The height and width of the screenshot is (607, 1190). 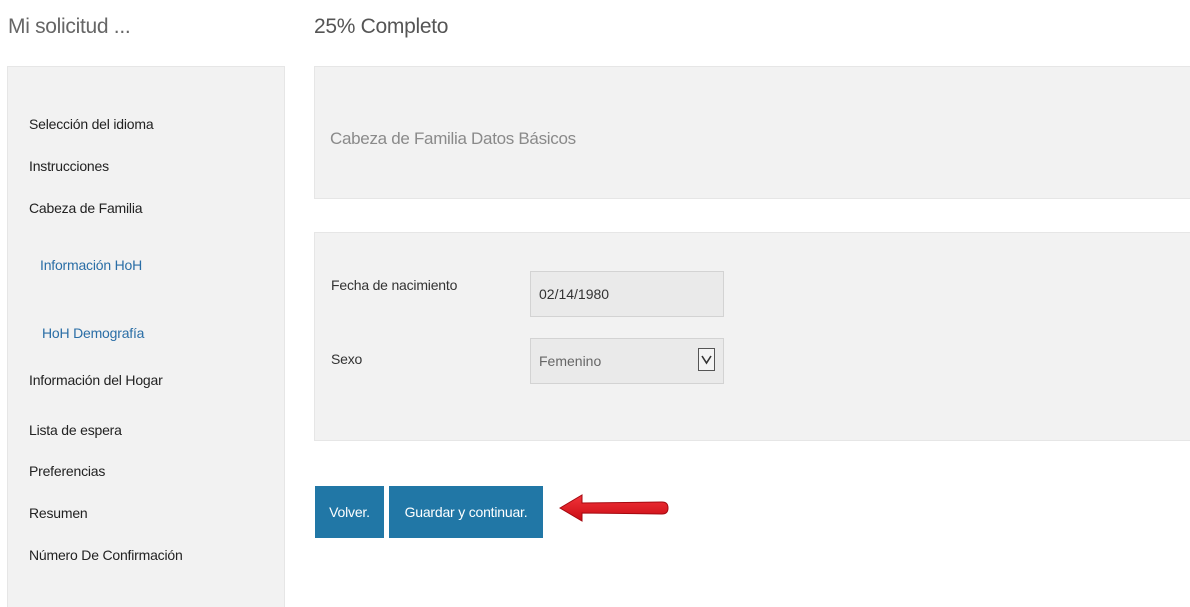 What do you see at coordinates (91, 124) in the screenshot?
I see `sidebar-item-language: Selección del idioma` at bounding box center [91, 124].